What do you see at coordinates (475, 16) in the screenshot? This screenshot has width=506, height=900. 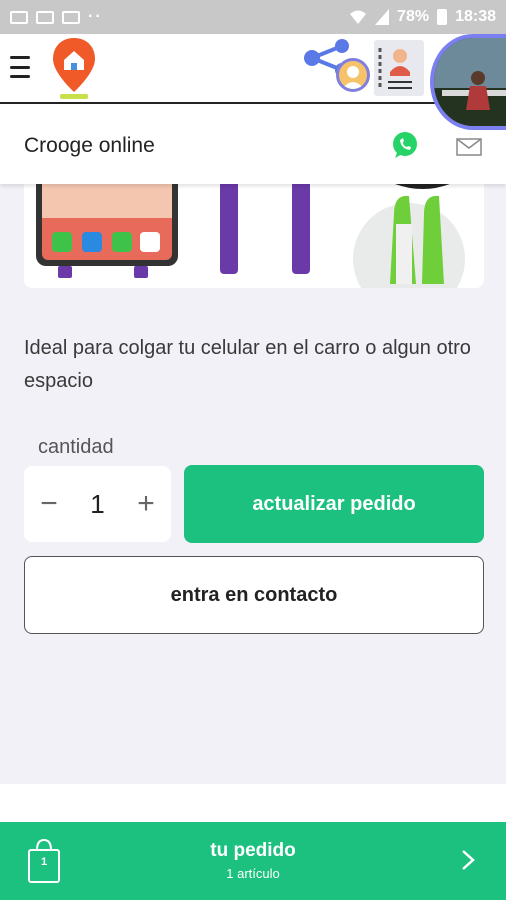 I see `clock: 18:38` at bounding box center [475, 16].